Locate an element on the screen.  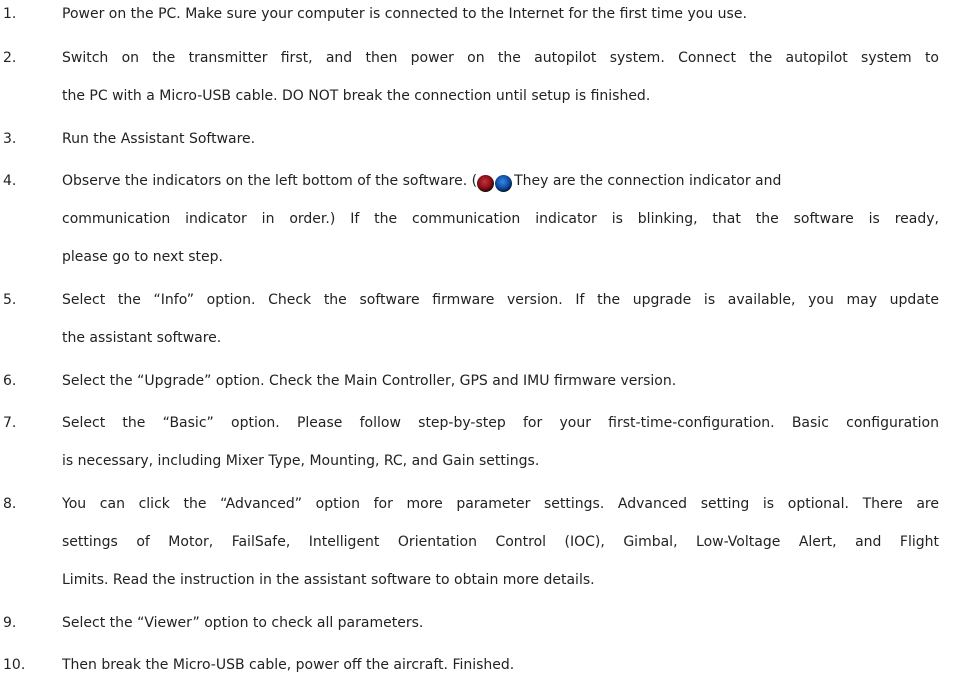
step-text-segment: They are the connection indicator and is located at coordinates (648, 181).